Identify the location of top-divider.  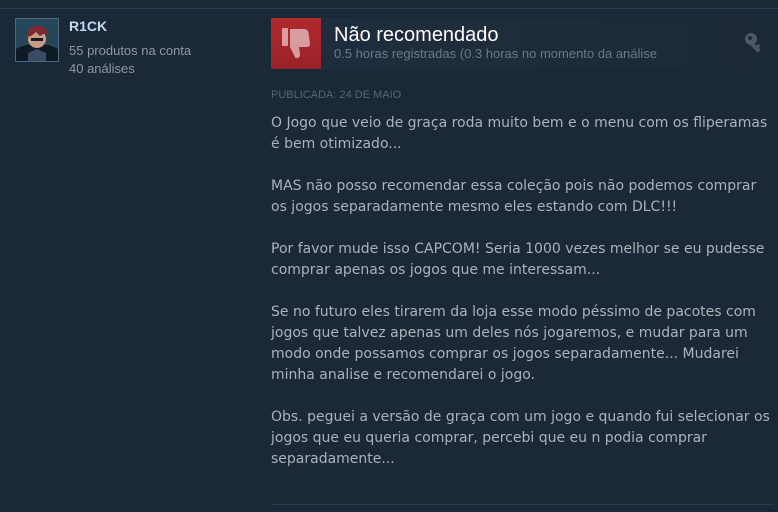
(389, 8).